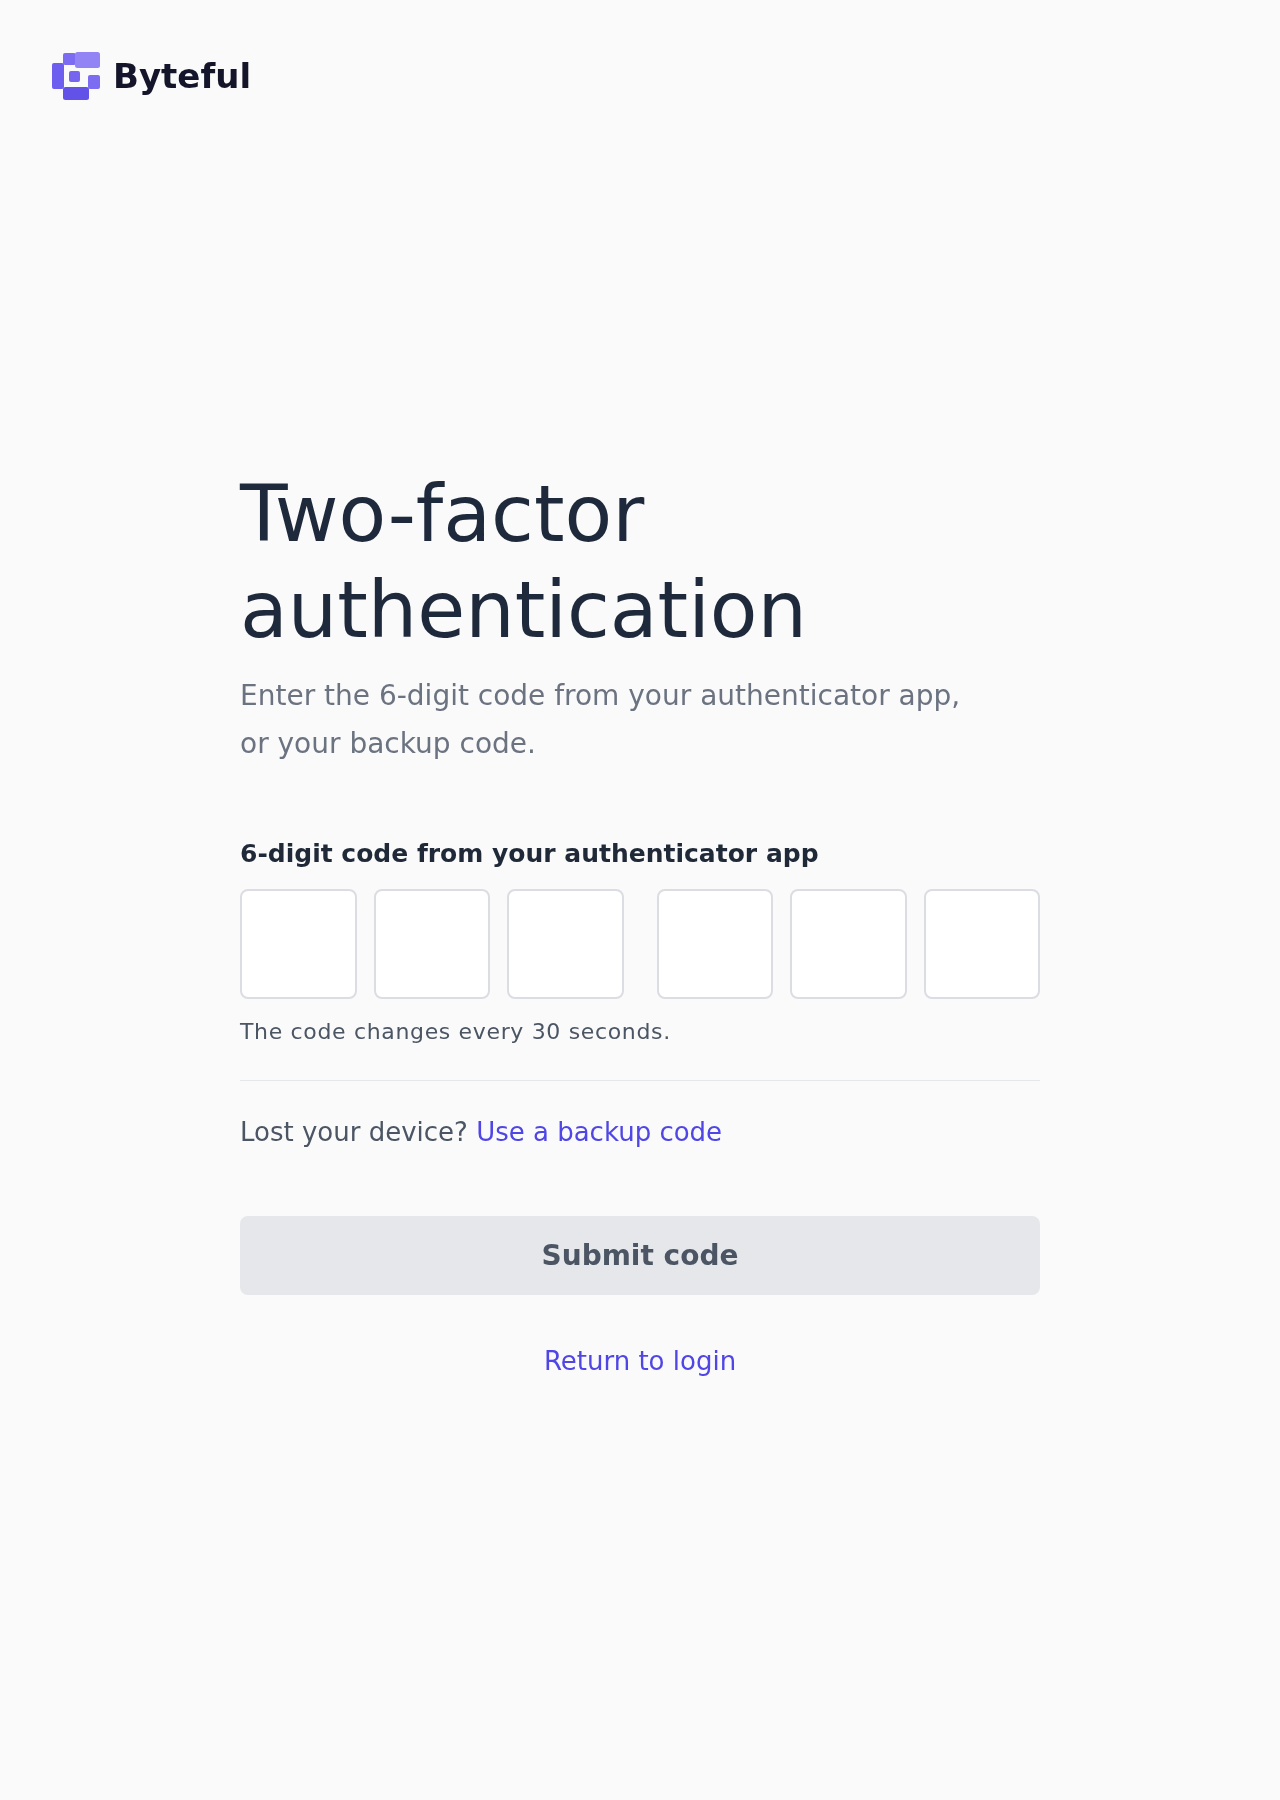 This screenshot has height=1800, width=1280. I want to click on code-label: 6-digit code from your authenticator app, so click(530, 854).